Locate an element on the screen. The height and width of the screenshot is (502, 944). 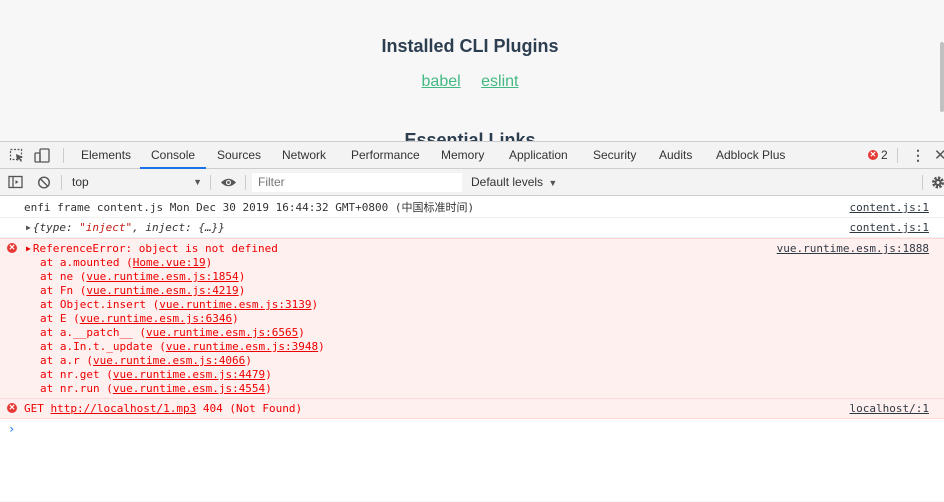
tab-sources: Sources is located at coordinates (239, 155).